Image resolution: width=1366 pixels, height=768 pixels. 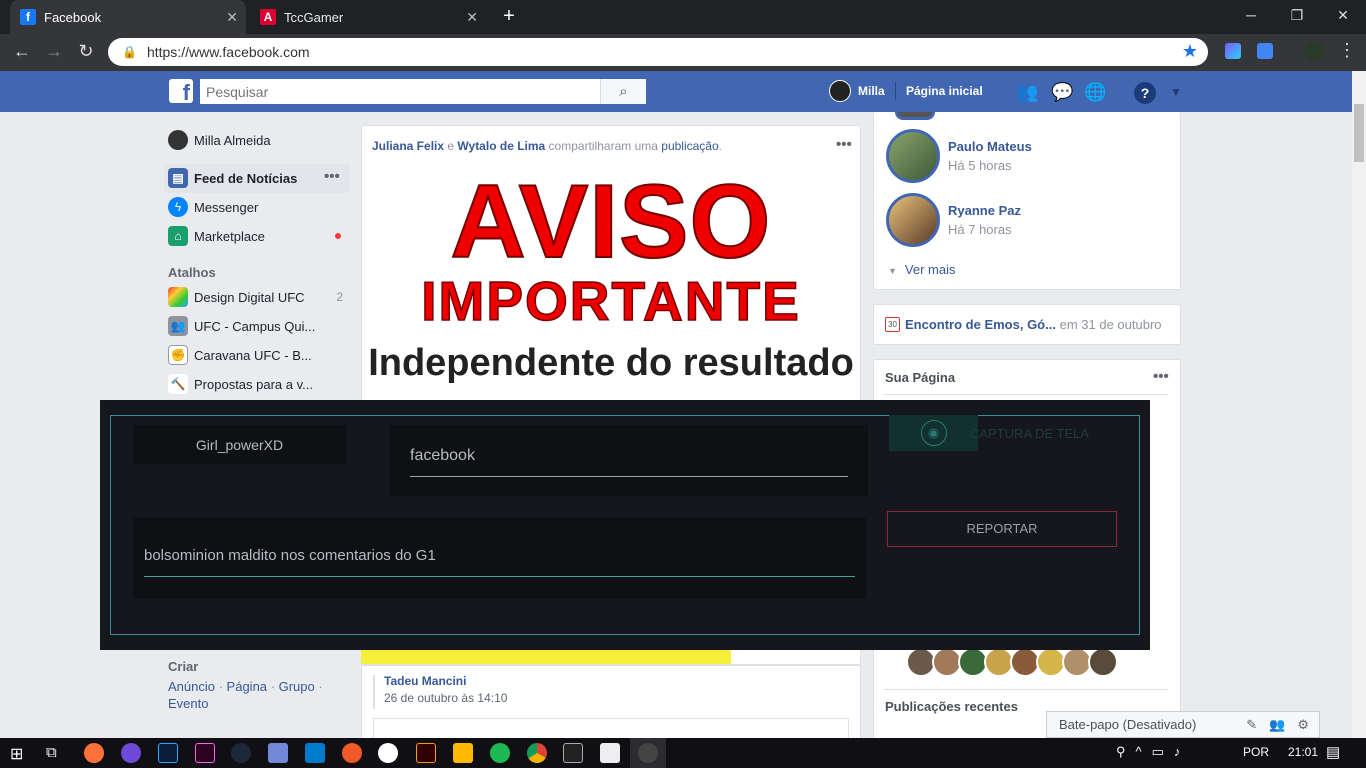 I want to click on story-time: Há 7 horas, so click(x=980, y=229).